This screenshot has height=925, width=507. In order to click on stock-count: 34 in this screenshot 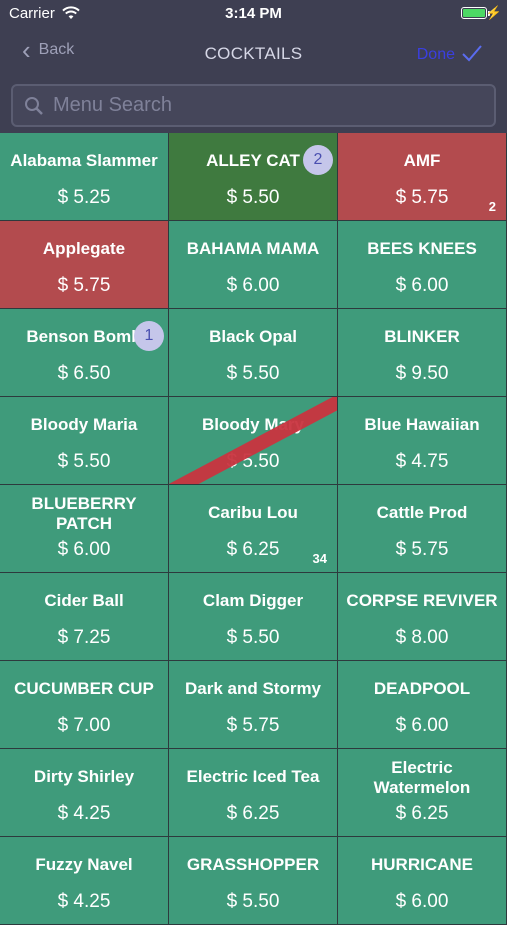, I will do `click(319, 558)`.